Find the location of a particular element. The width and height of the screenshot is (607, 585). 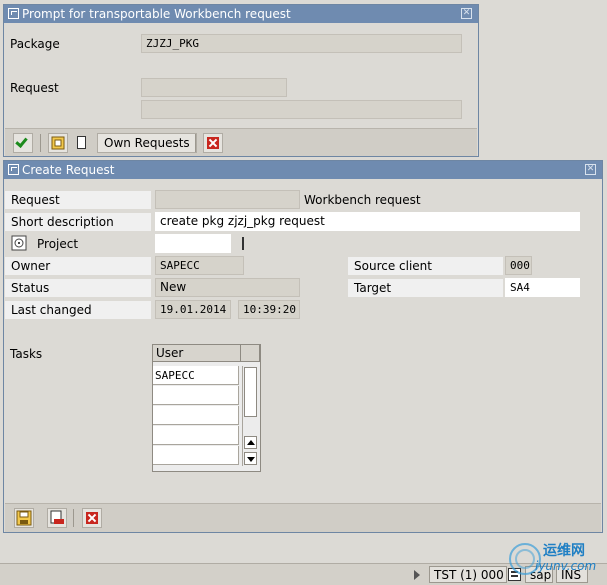

create-request-toolbar is located at coordinates (303, 517).